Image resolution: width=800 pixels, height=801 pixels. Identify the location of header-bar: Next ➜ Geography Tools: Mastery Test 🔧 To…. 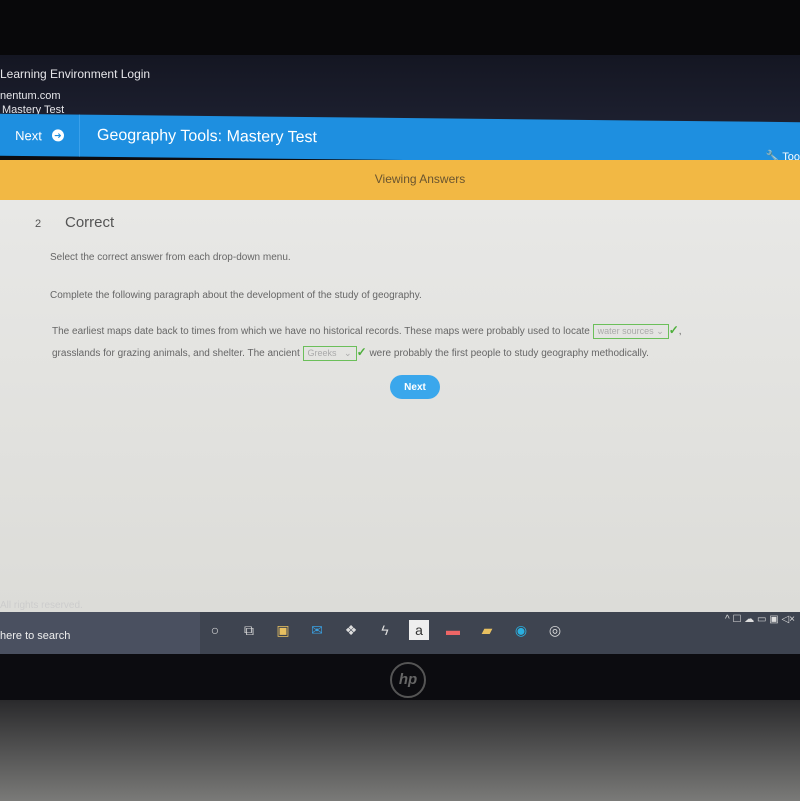
(400, 139).